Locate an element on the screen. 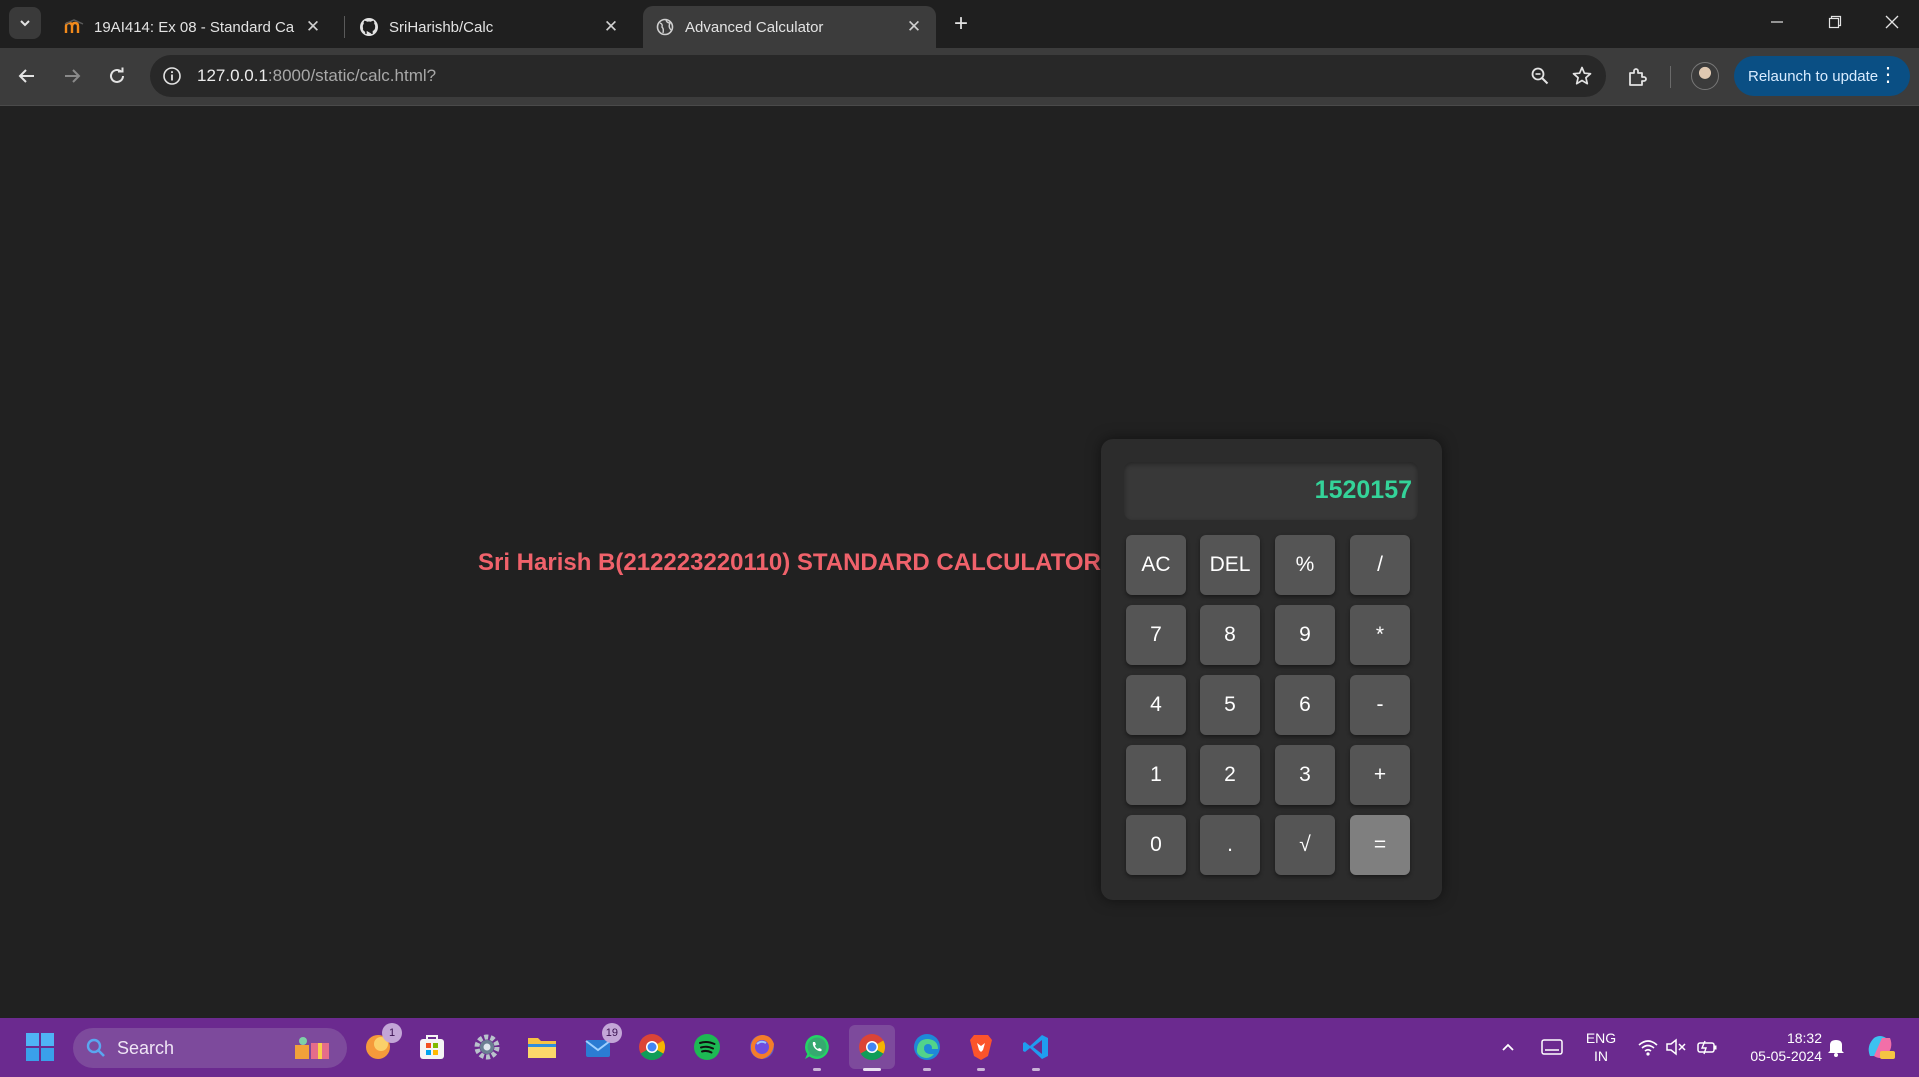 This screenshot has width=1919, height=1077. settings-icon is located at coordinates (487, 1047).